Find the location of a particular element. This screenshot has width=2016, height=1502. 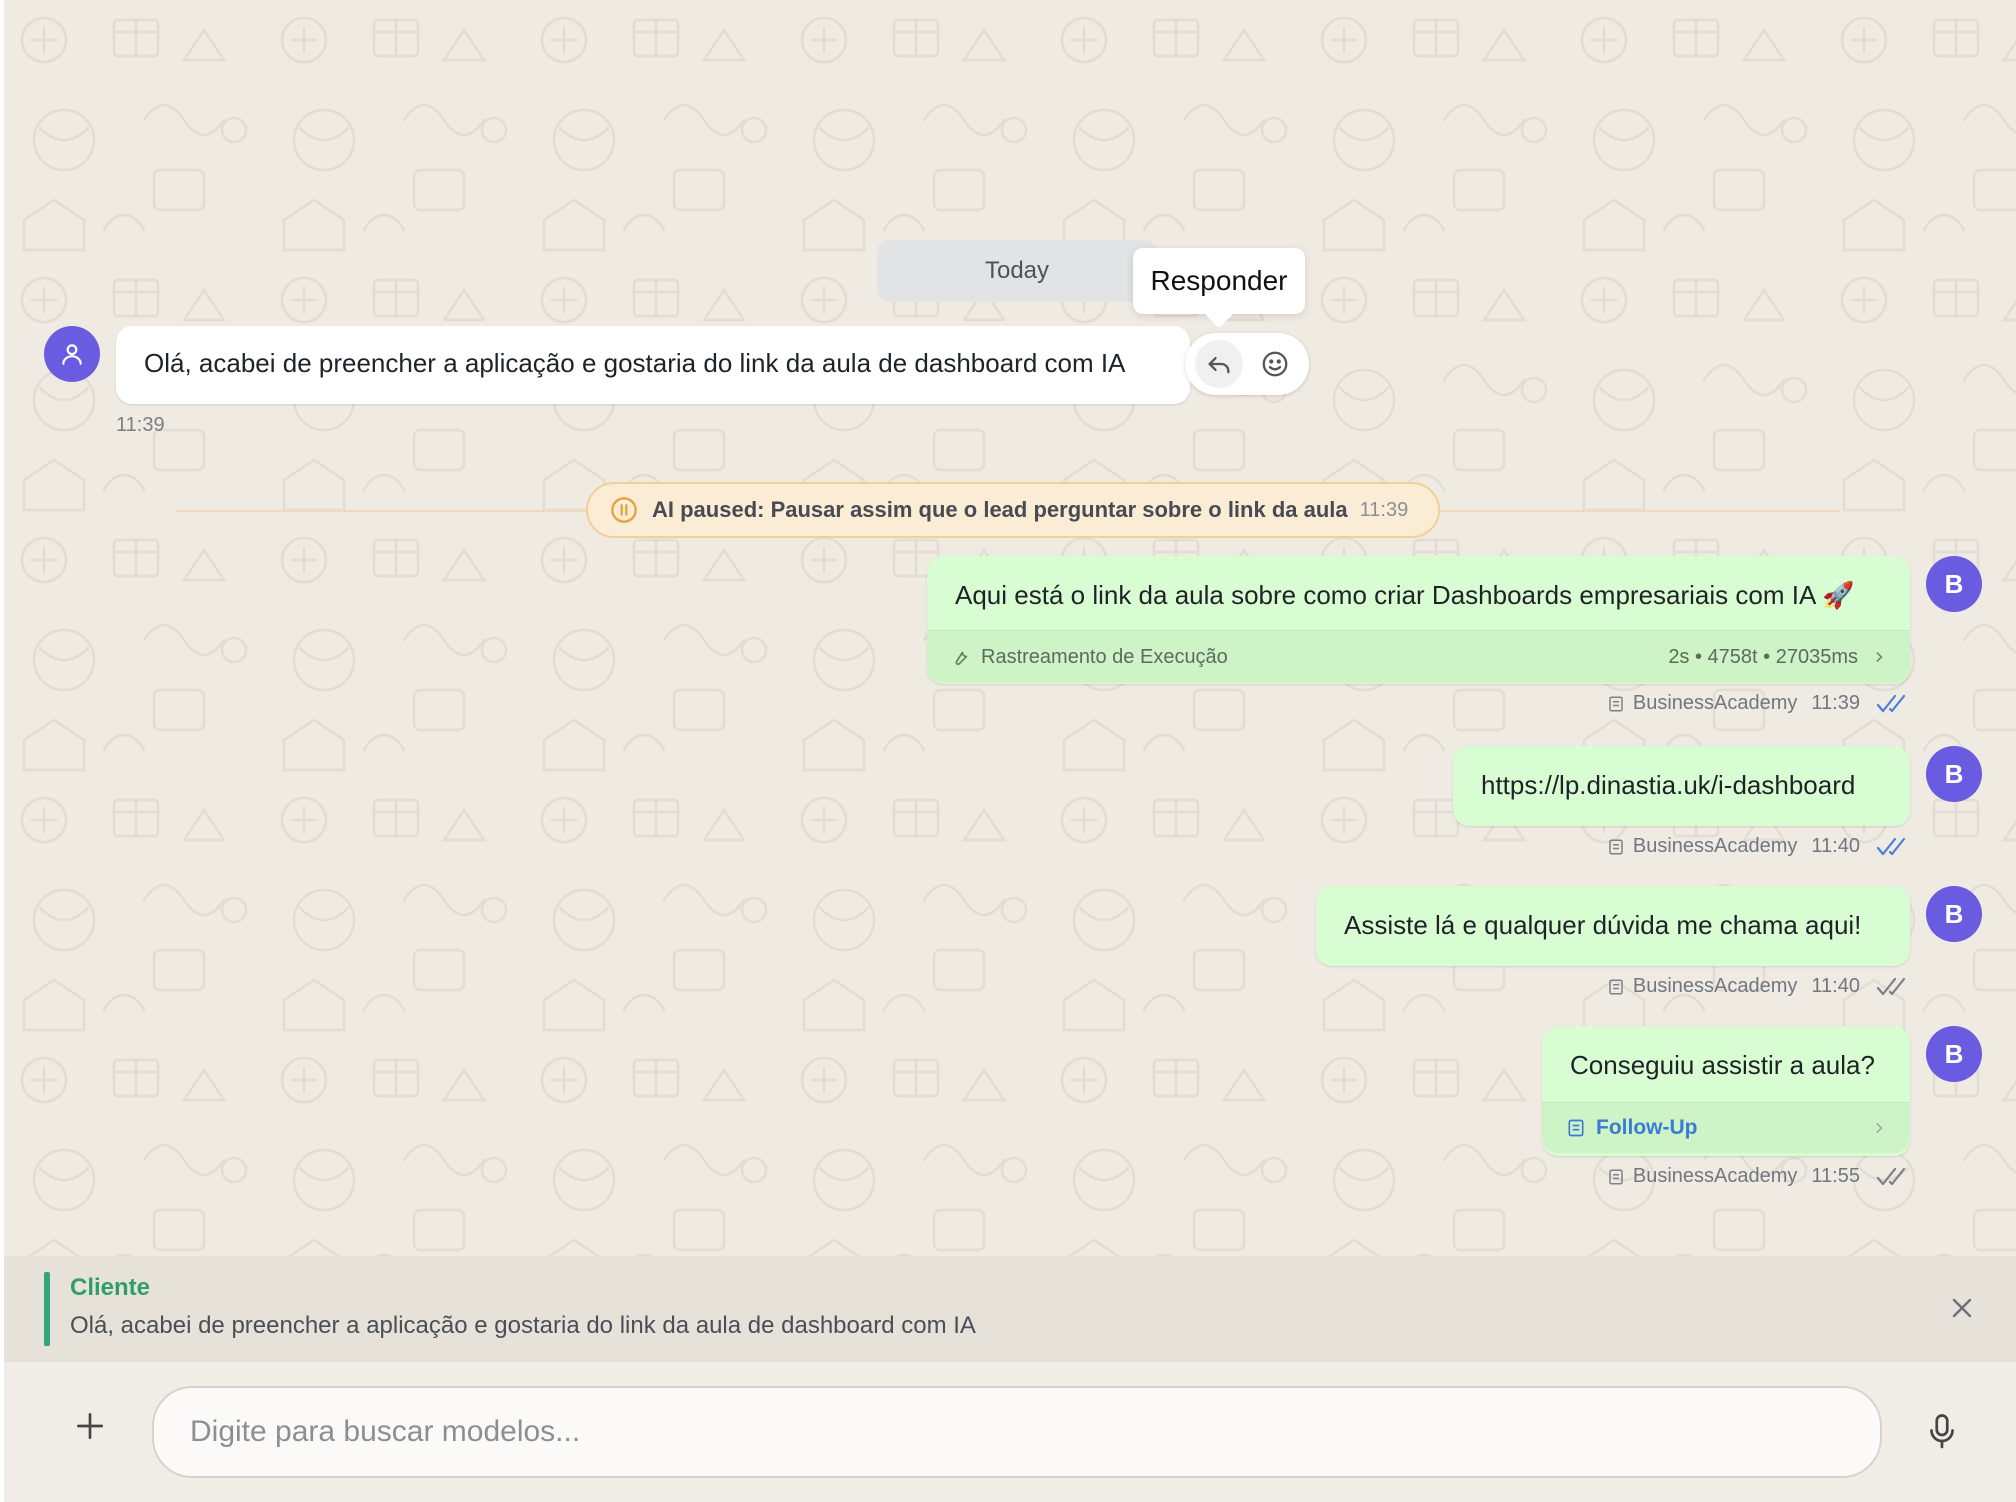

reply-preview-name: Cliente is located at coordinates (110, 1287).